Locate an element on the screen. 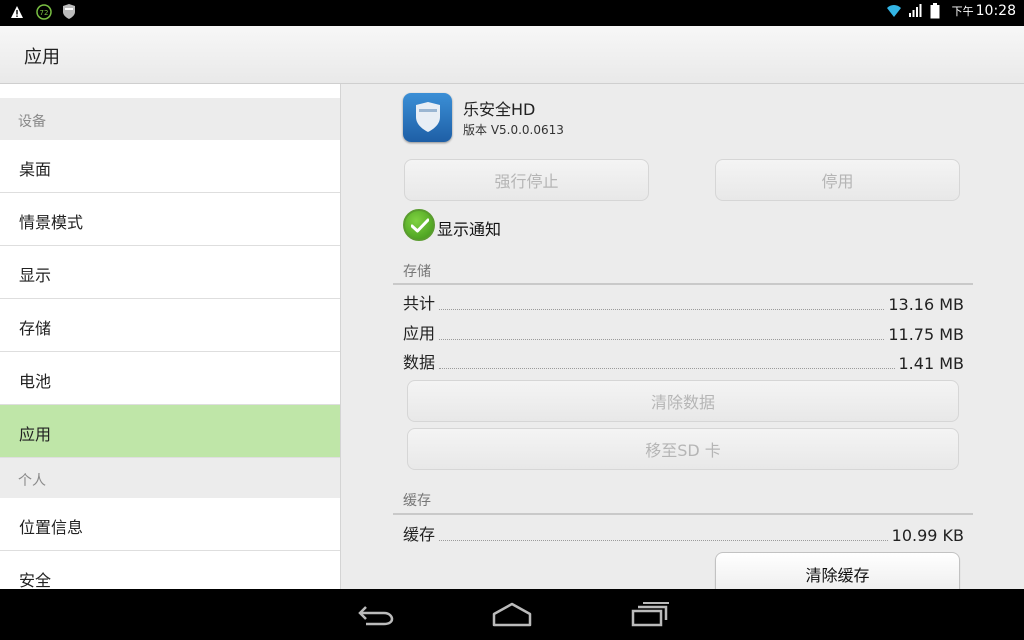  checkmark-icon is located at coordinates (420, 225).